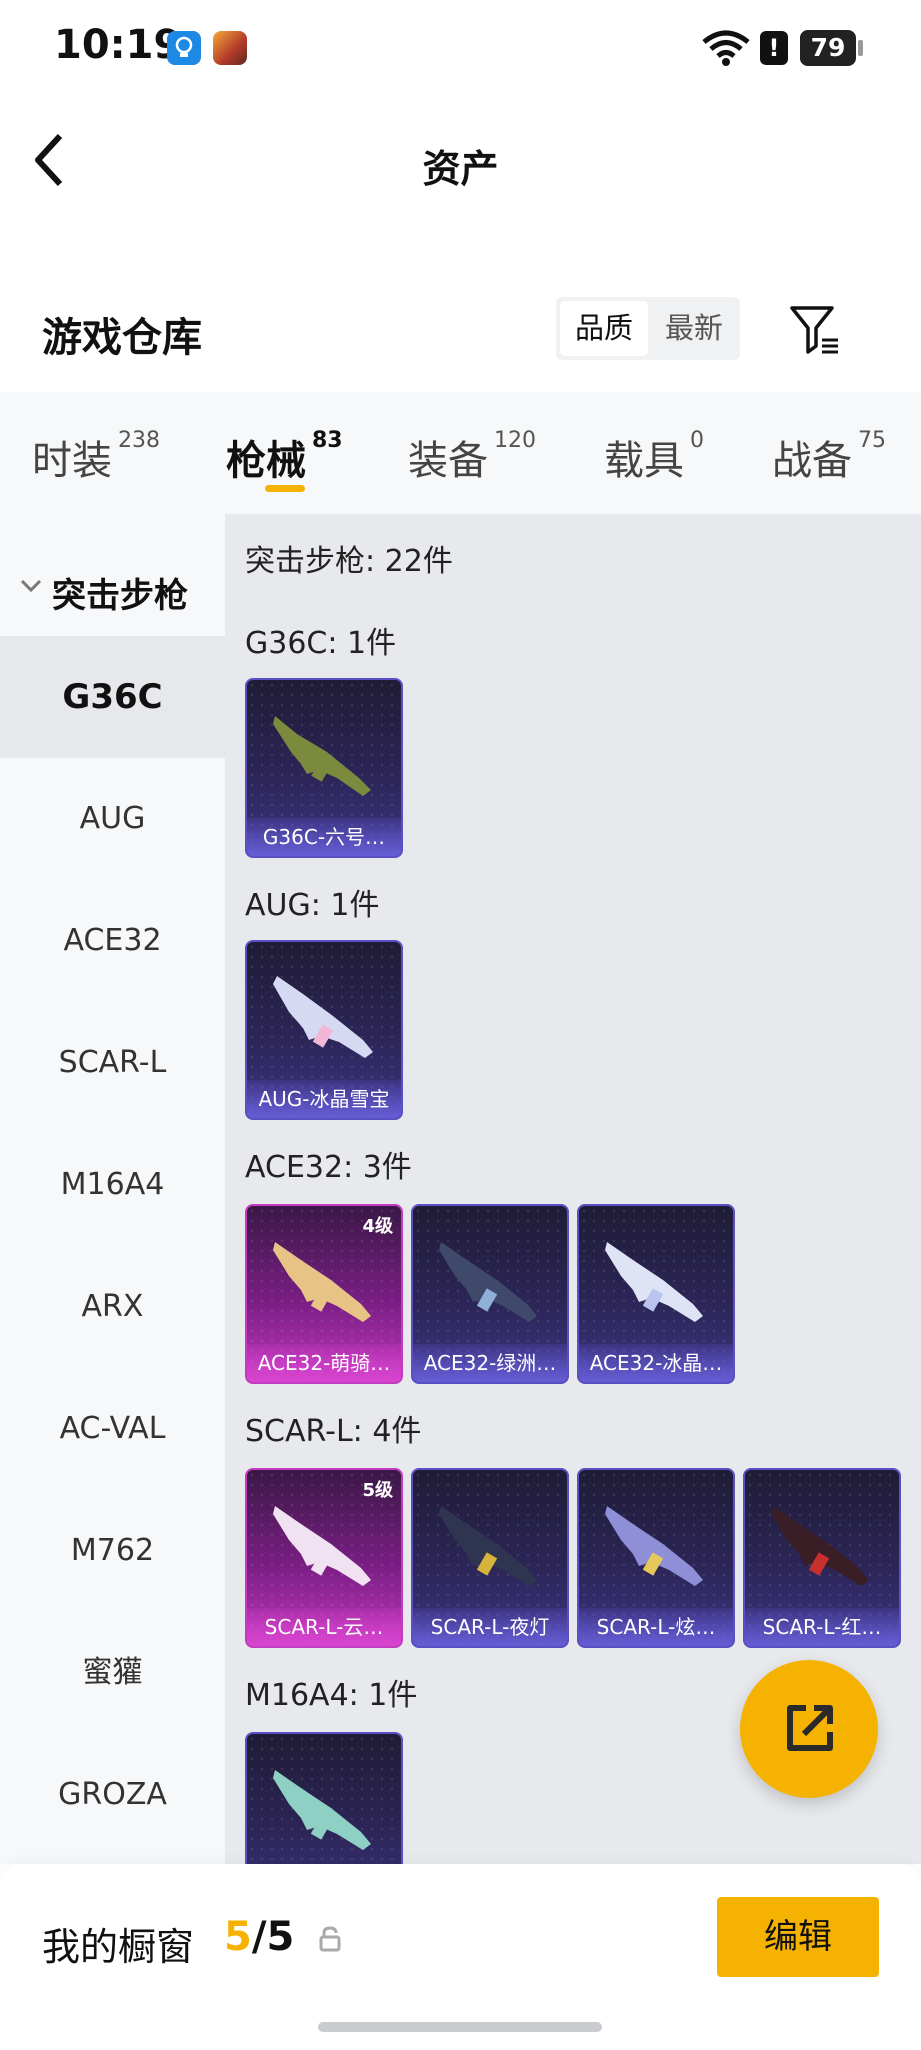 The width and height of the screenshot is (921, 2050). What do you see at coordinates (321, 643) in the screenshot?
I see `section-title: G36C: 1件` at bounding box center [321, 643].